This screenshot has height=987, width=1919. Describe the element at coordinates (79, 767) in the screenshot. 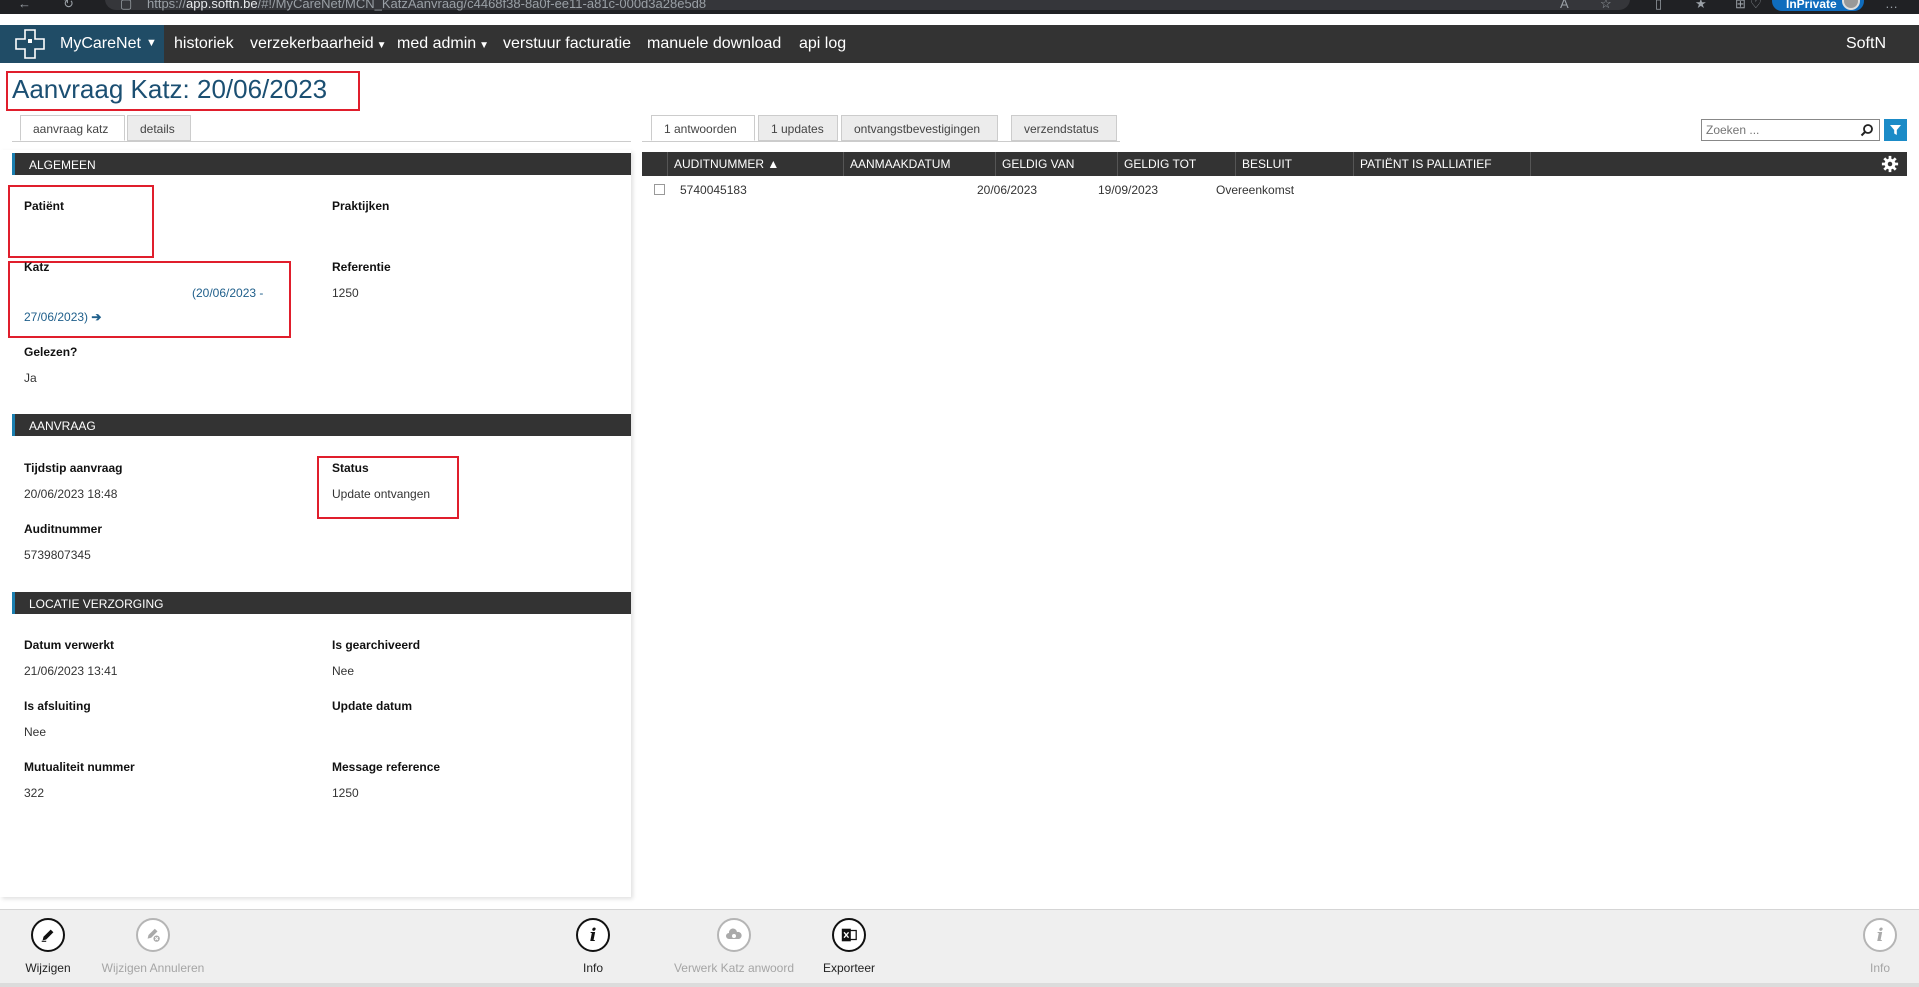

I see `mutualiteit-nummer-label: Mutualiteit nummer` at that location.